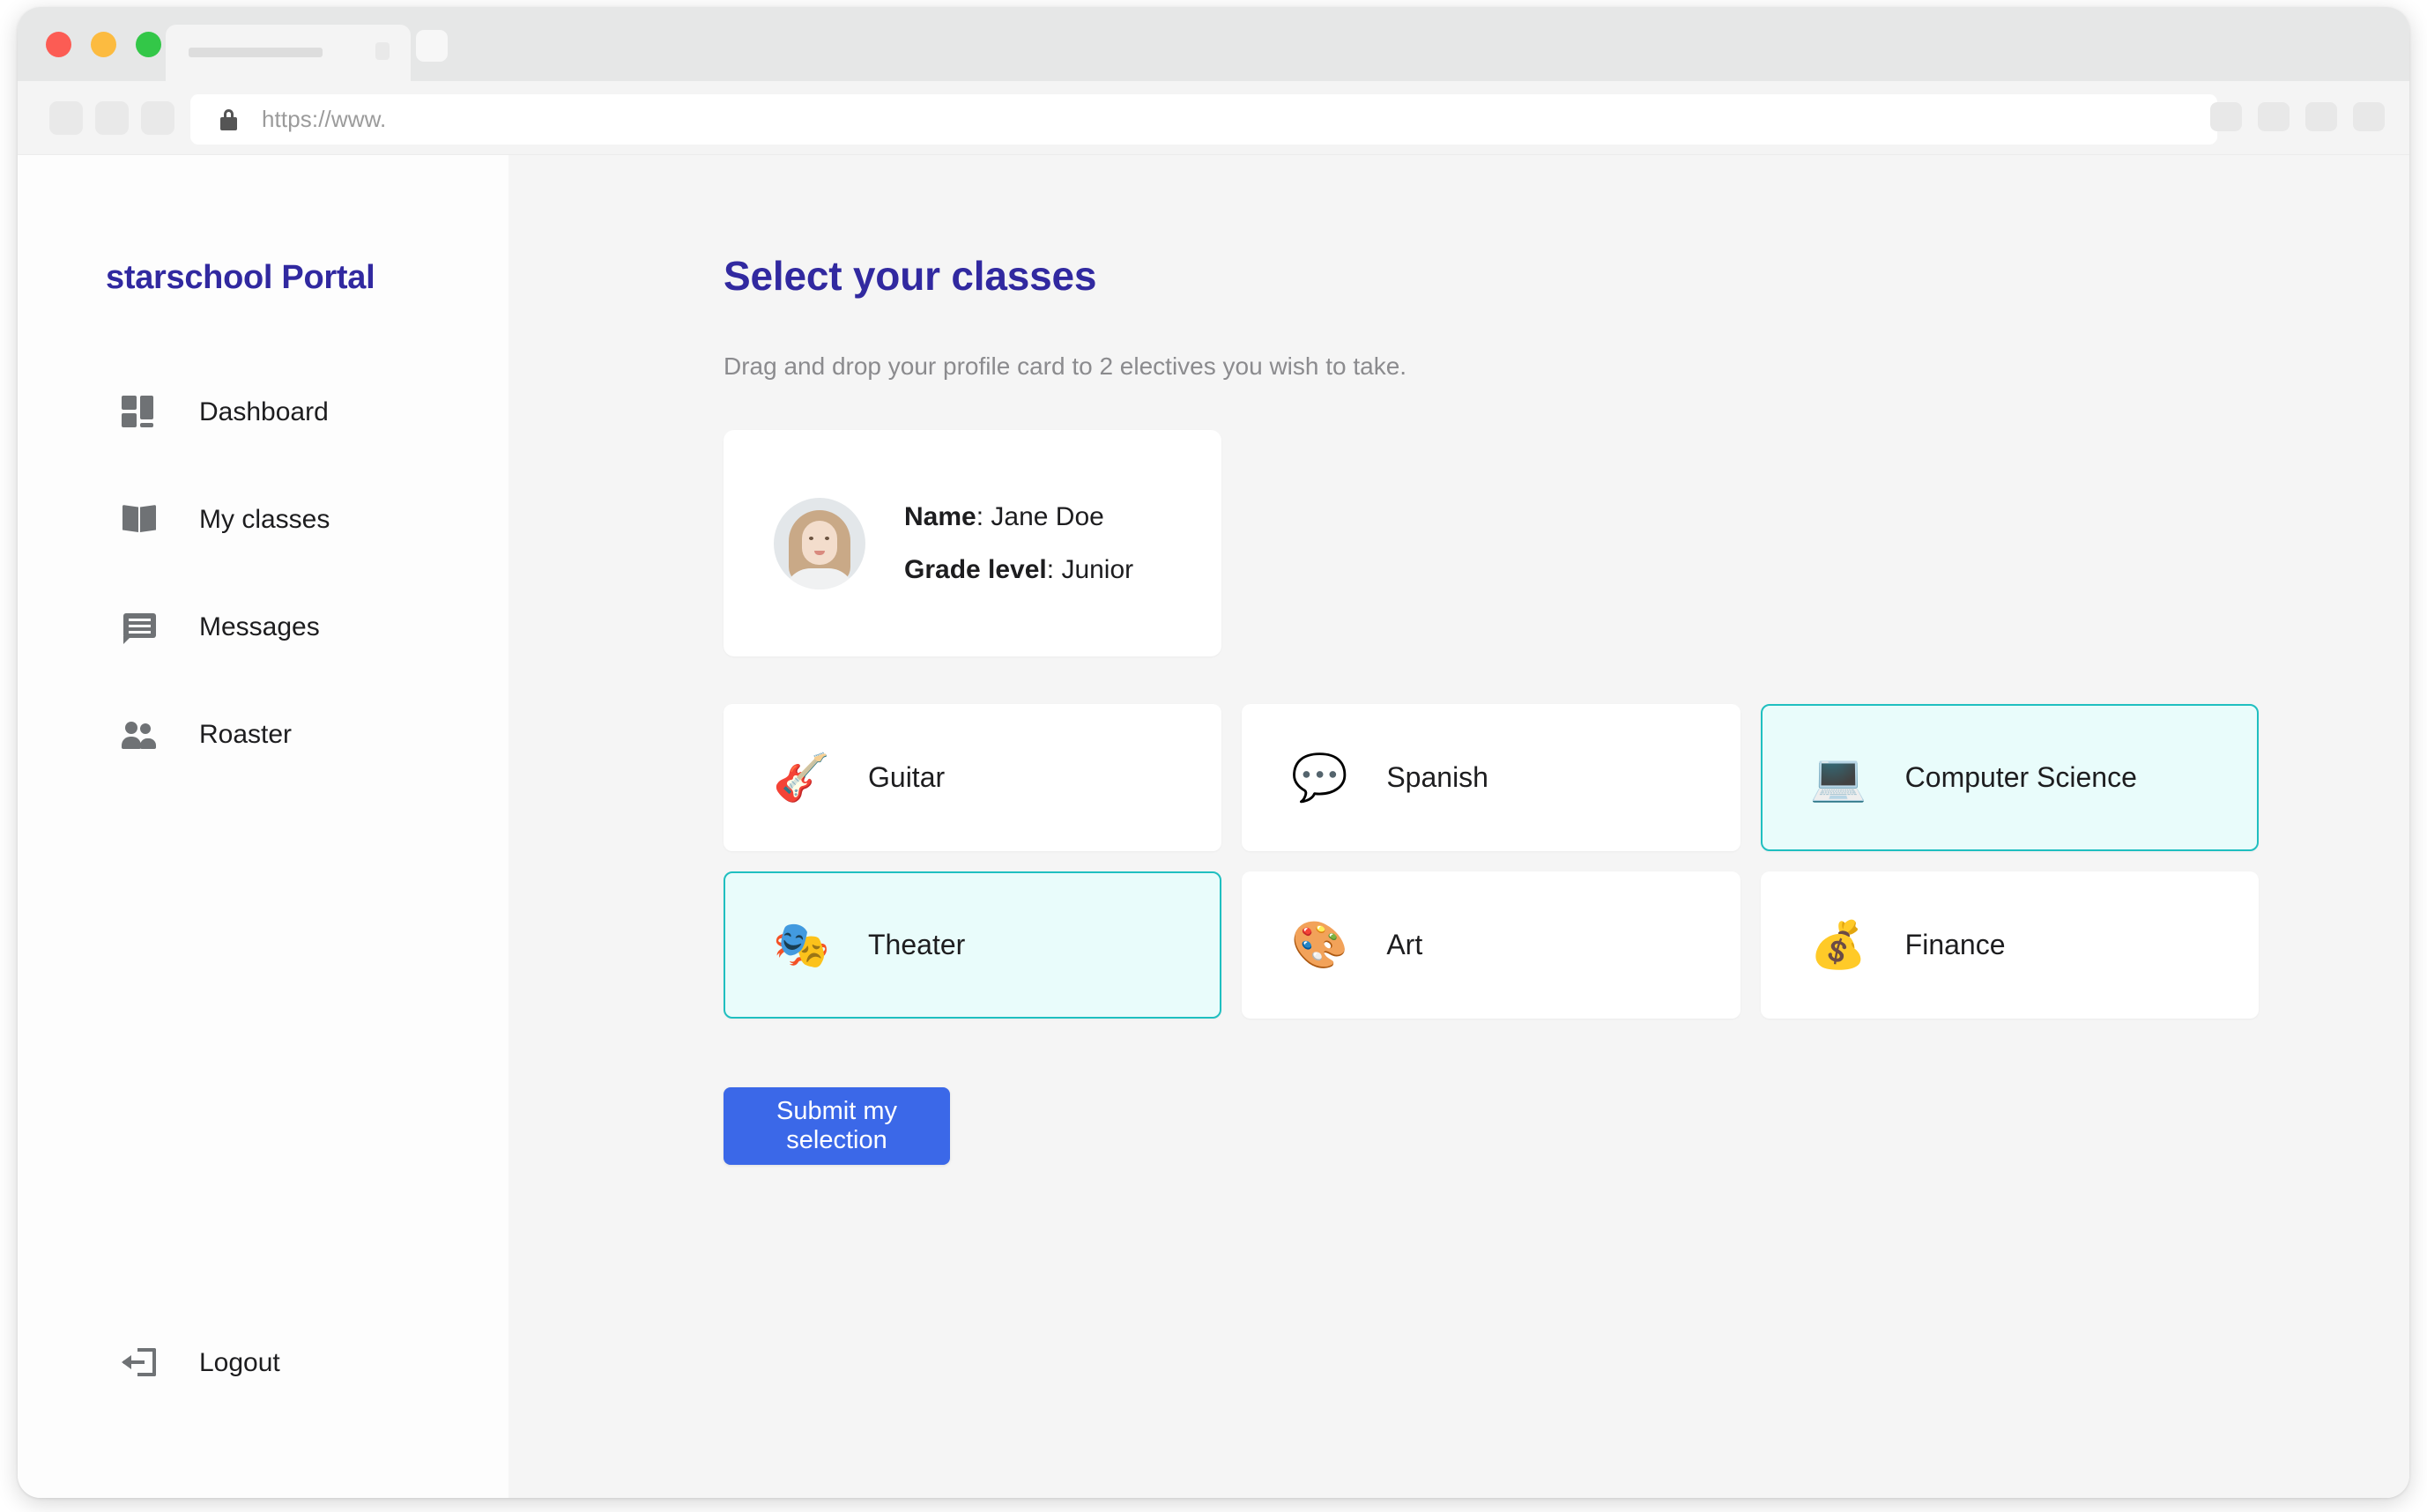 Image resolution: width=2427 pixels, height=1512 pixels. I want to click on logout-arrow-icon, so click(140, 1363).